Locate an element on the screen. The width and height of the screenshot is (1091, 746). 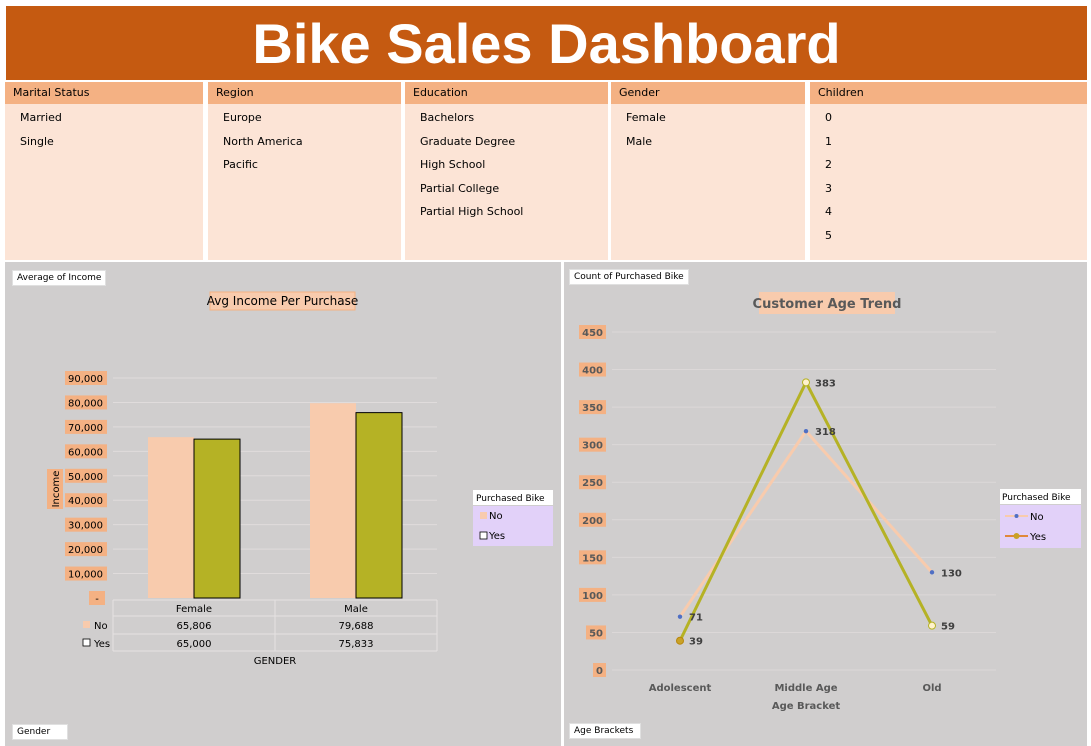
series-line-no is located at coordinates (806, 523).